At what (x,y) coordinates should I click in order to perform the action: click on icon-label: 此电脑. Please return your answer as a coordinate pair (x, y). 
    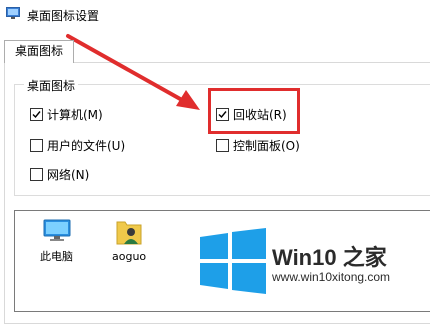
    Looking at the image, I should click on (56, 256).